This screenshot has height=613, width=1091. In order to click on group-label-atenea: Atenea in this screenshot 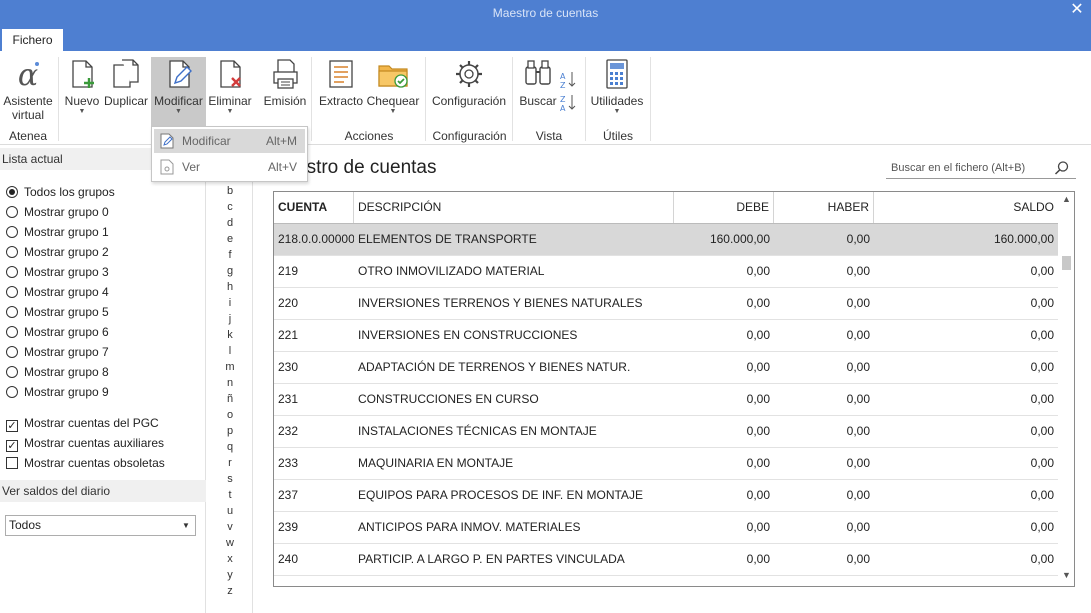, I will do `click(28, 136)`.